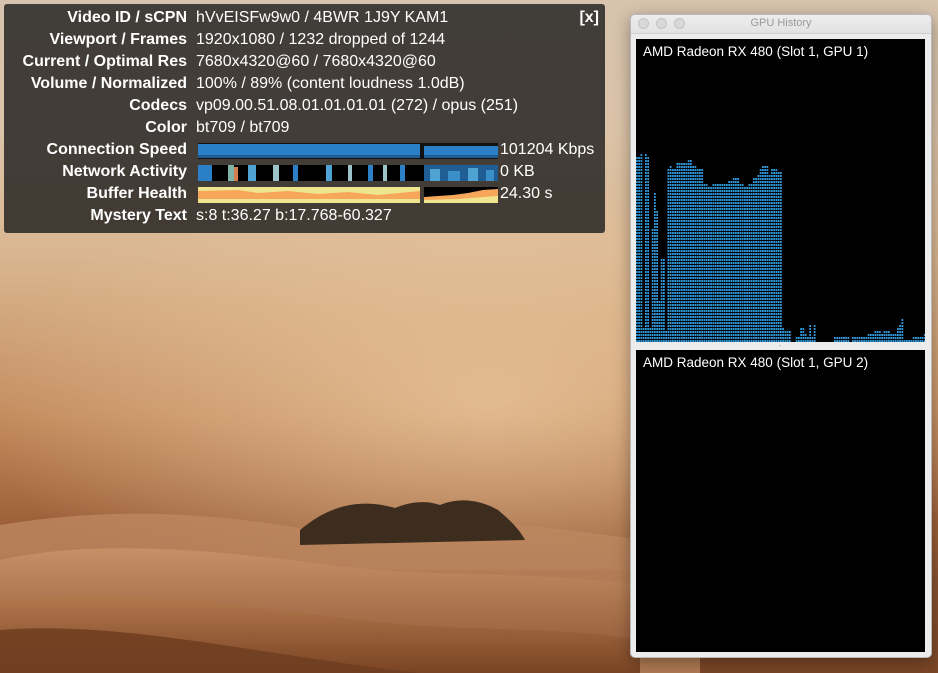  Describe the element at coordinates (780, 248) in the screenshot. I see `gpu1-usage-chart` at that location.